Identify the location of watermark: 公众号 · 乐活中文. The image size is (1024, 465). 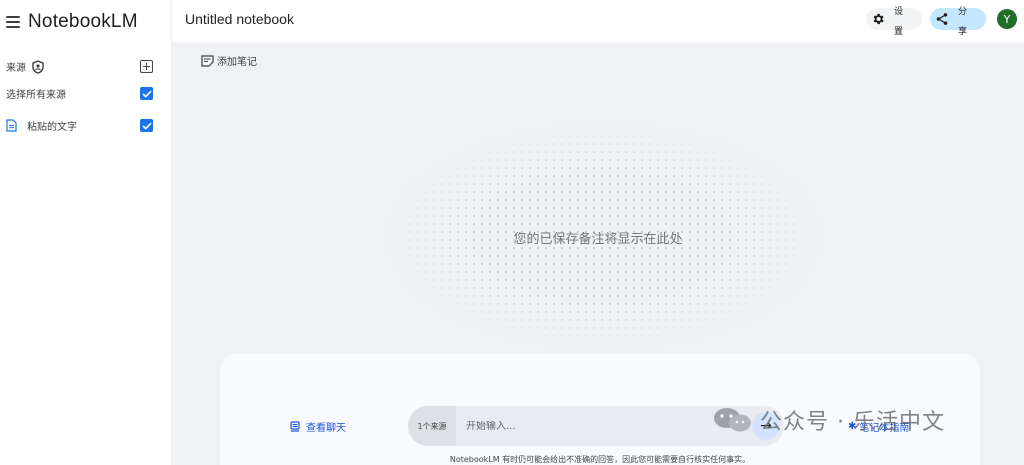
(828, 420).